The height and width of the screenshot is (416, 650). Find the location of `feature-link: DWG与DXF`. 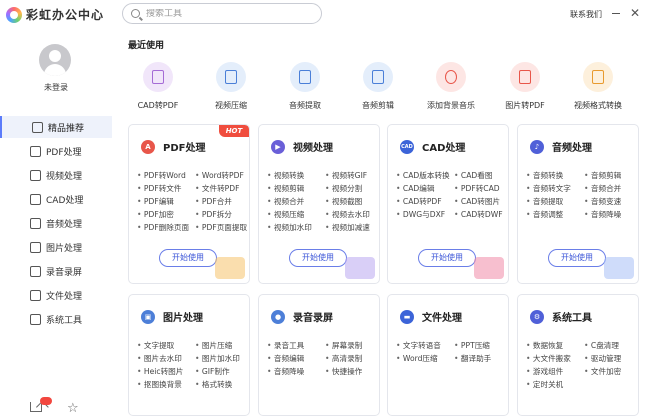

feature-link: DWG与DXF is located at coordinates (425, 215).